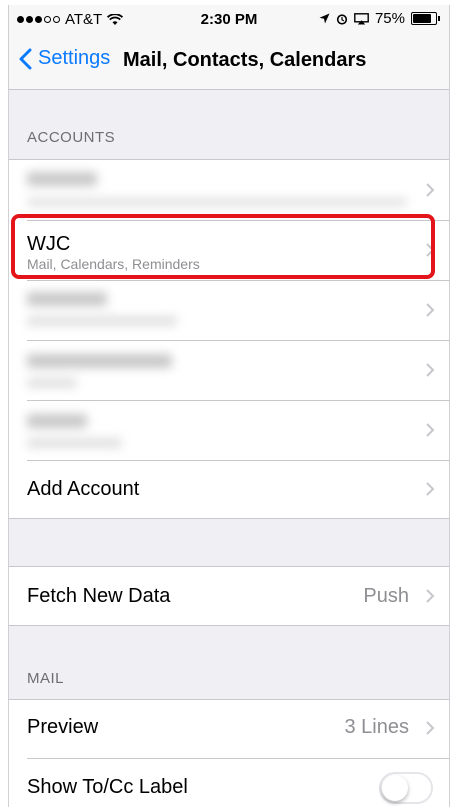 The height and width of the screenshot is (809, 457). What do you see at coordinates (74, 58) in the screenshot?
I see `back-label: Settings` at bounding box center [74, 58].